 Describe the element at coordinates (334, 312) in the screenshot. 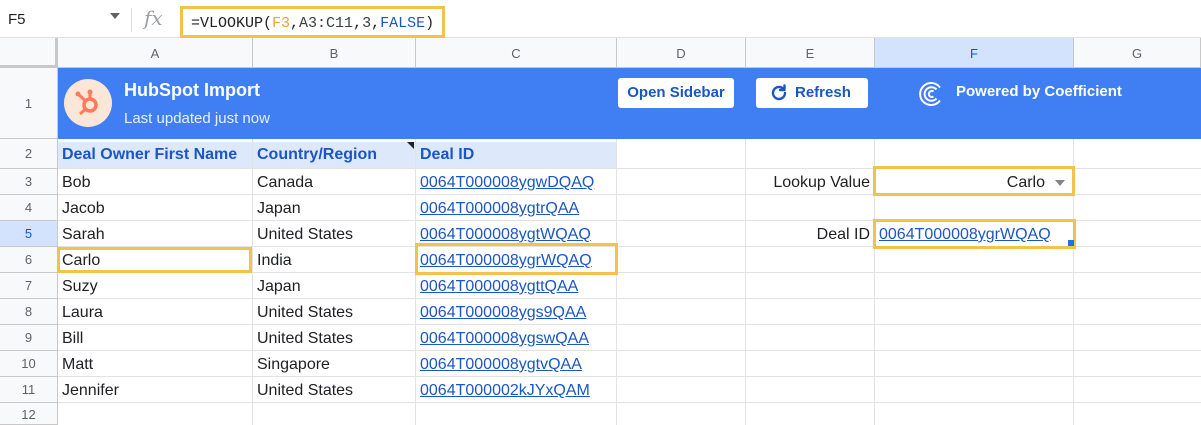

I see `cell-b8: United States` at that location.